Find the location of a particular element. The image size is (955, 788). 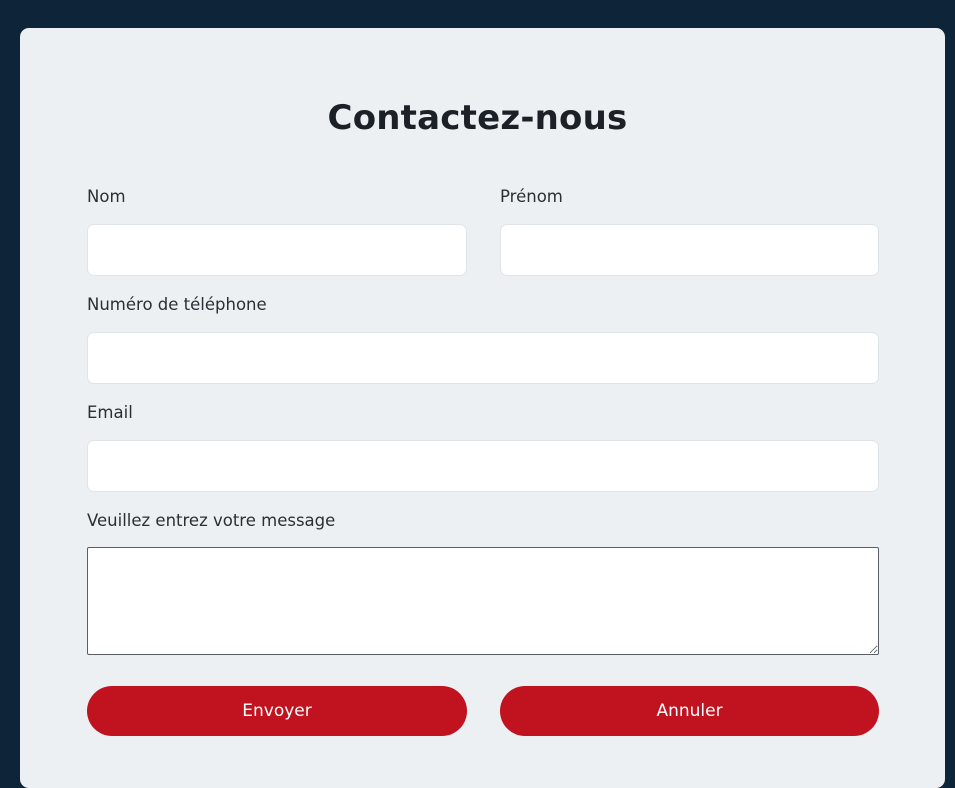

submit-button: Envoyer is located at coordinates (277, 711).